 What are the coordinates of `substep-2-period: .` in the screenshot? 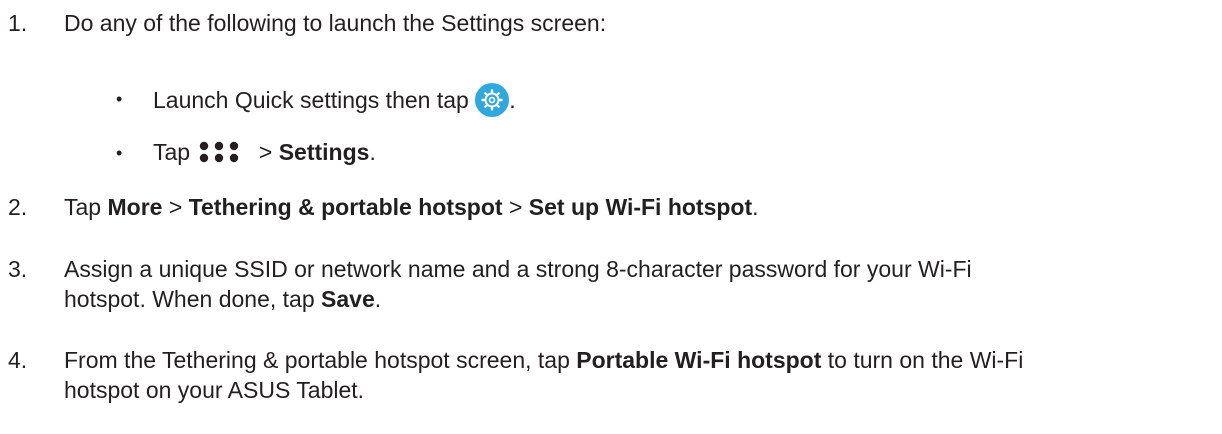 It's located at (372, 152).